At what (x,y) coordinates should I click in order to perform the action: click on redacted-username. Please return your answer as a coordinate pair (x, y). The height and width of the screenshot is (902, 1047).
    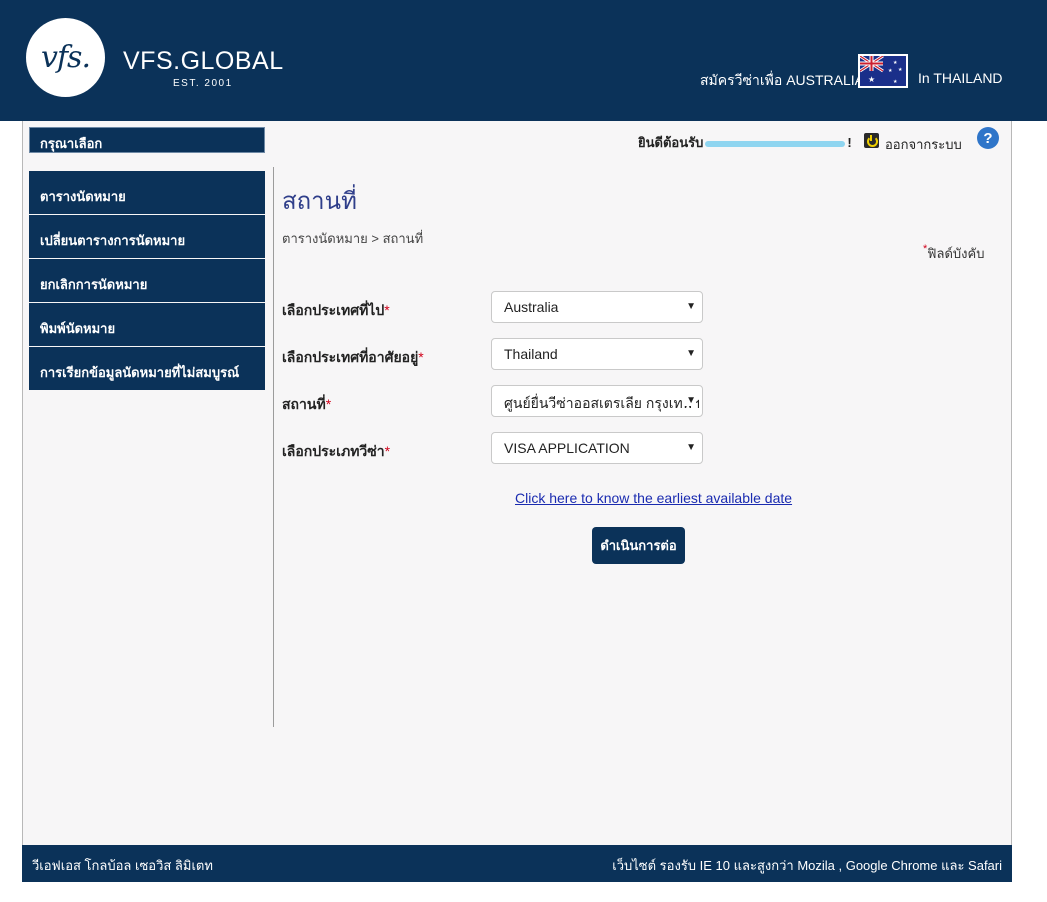
    Looking at the image, I should click on (775, 143).